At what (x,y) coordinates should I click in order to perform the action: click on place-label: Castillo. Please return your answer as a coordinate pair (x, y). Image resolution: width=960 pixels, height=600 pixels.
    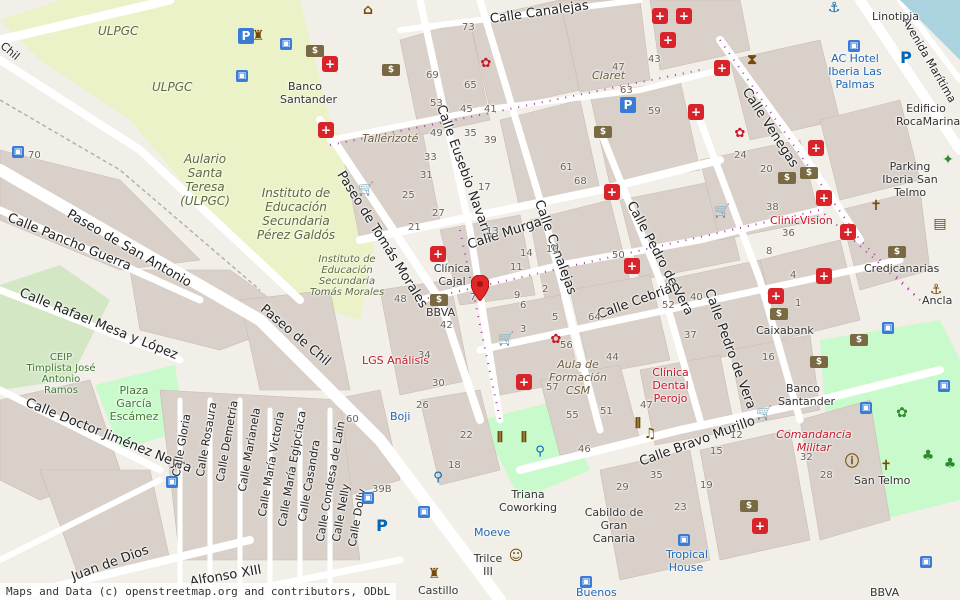
    Looking at the image, I should click on (438, 590).